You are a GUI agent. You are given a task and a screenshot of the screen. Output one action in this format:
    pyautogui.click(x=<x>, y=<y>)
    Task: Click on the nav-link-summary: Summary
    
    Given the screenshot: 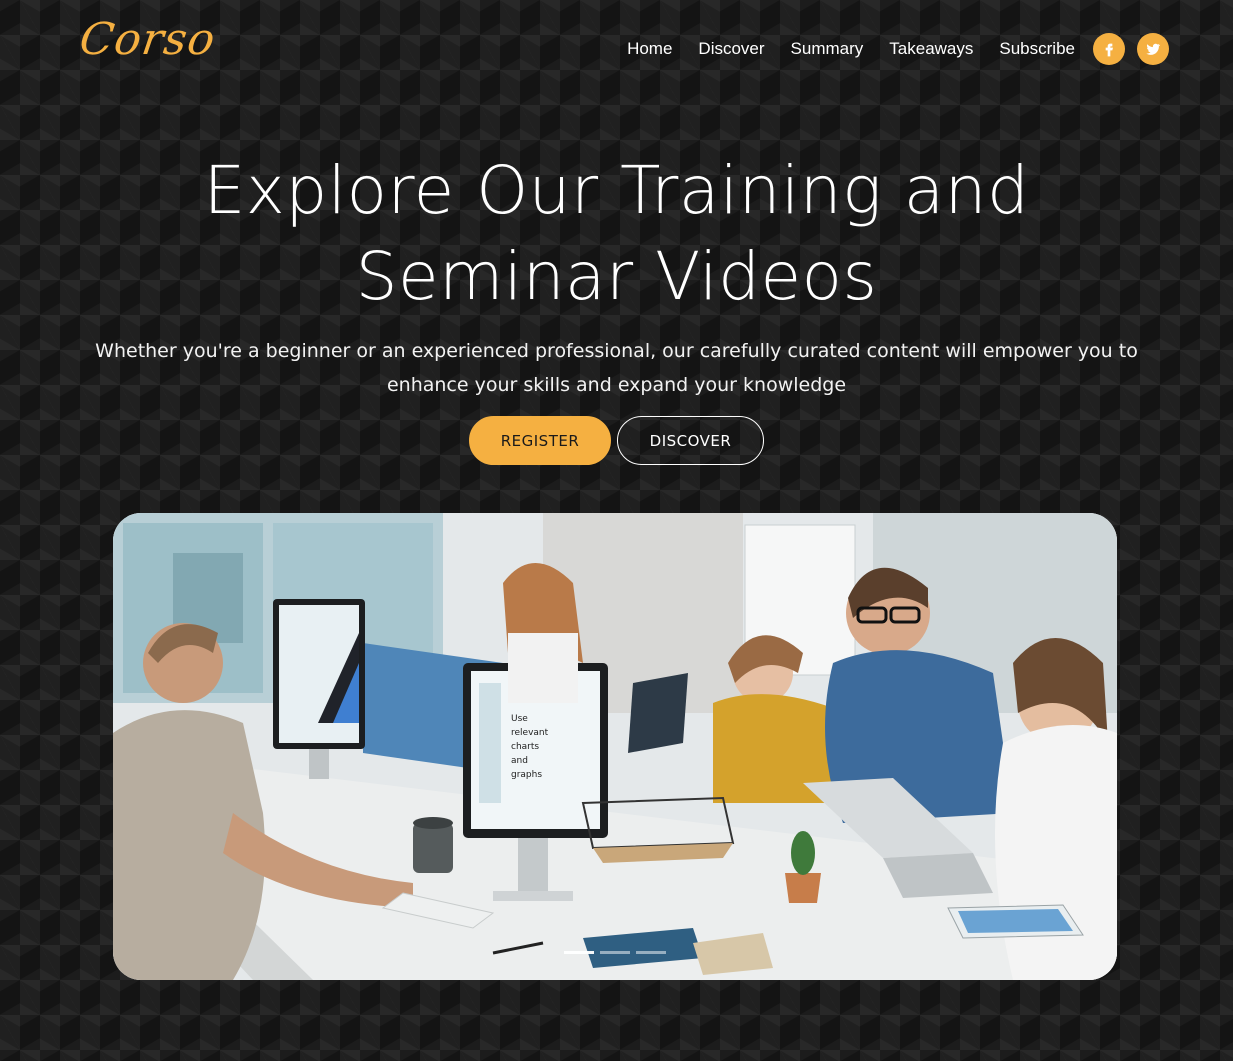 What is the action you would take?
    pyautogui.click(x=827, y=49)
    